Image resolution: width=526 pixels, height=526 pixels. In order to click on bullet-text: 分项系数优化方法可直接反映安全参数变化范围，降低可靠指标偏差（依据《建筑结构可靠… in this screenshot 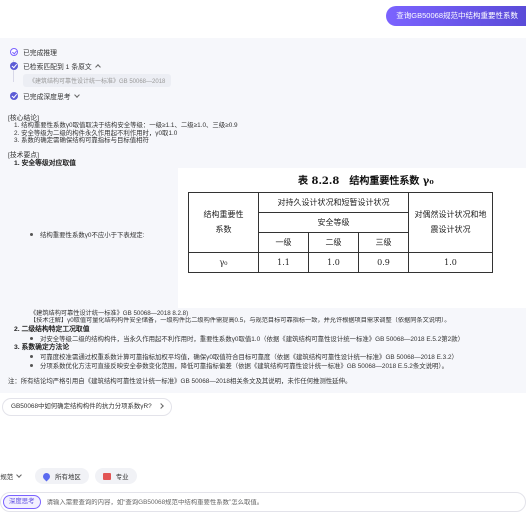, I will do `click(244, 366)`.